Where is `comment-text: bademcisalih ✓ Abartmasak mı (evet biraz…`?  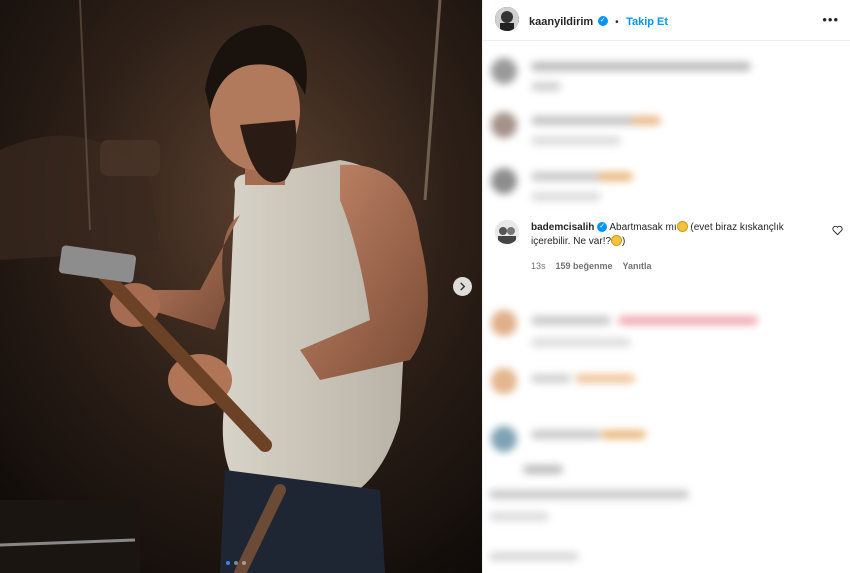
comment-text: bademcisalih ✓ Abartmasak mı (evet biraz… is located at coordinates (674, 235).